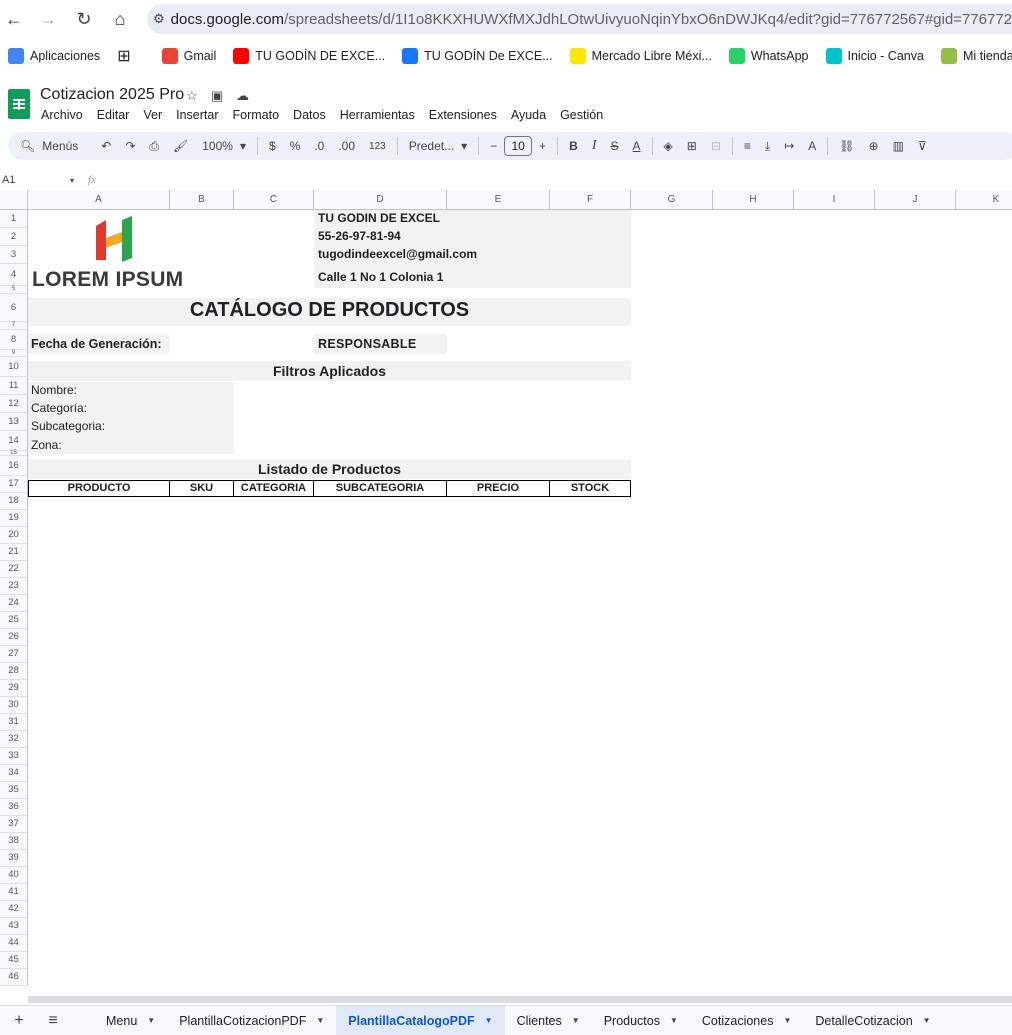  Describe the element at coordinates (274, 488) in the screenshot. I see `header-categoria: CATEGORIA` at that location.